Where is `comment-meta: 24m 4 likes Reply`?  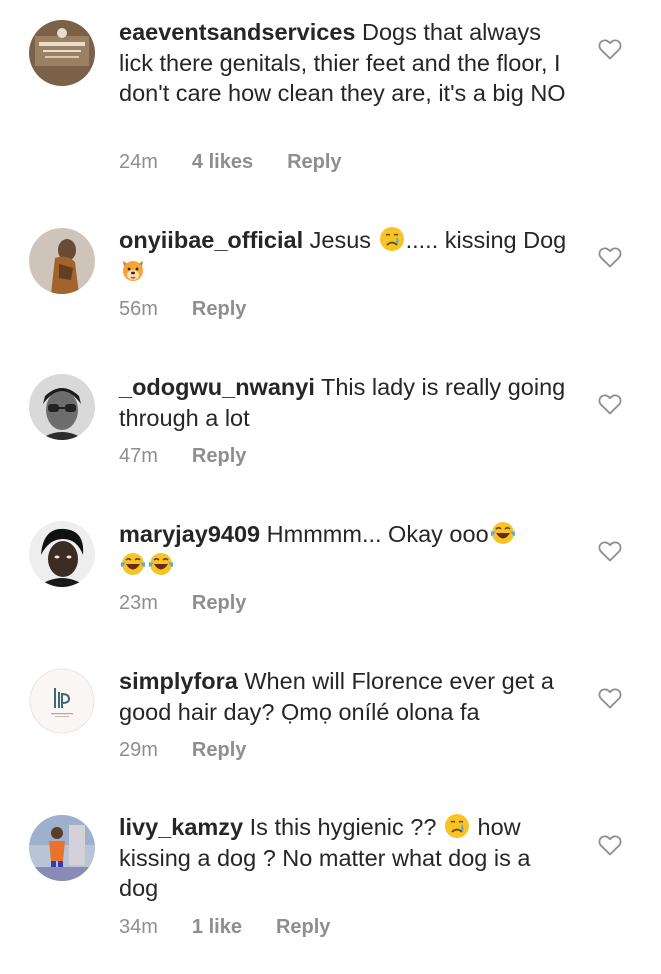 comment-meta: 24m 4 likes Reply is located at coordinates (230, 162).